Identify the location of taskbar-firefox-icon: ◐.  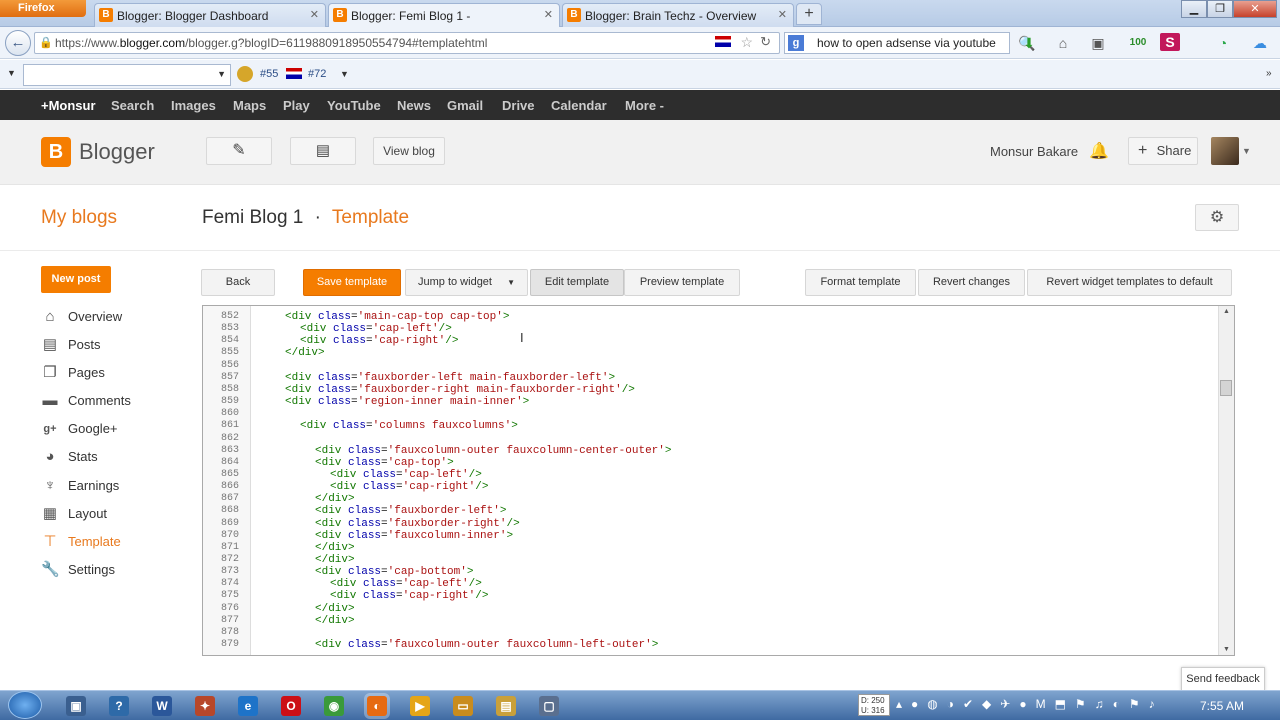
(377, 706).